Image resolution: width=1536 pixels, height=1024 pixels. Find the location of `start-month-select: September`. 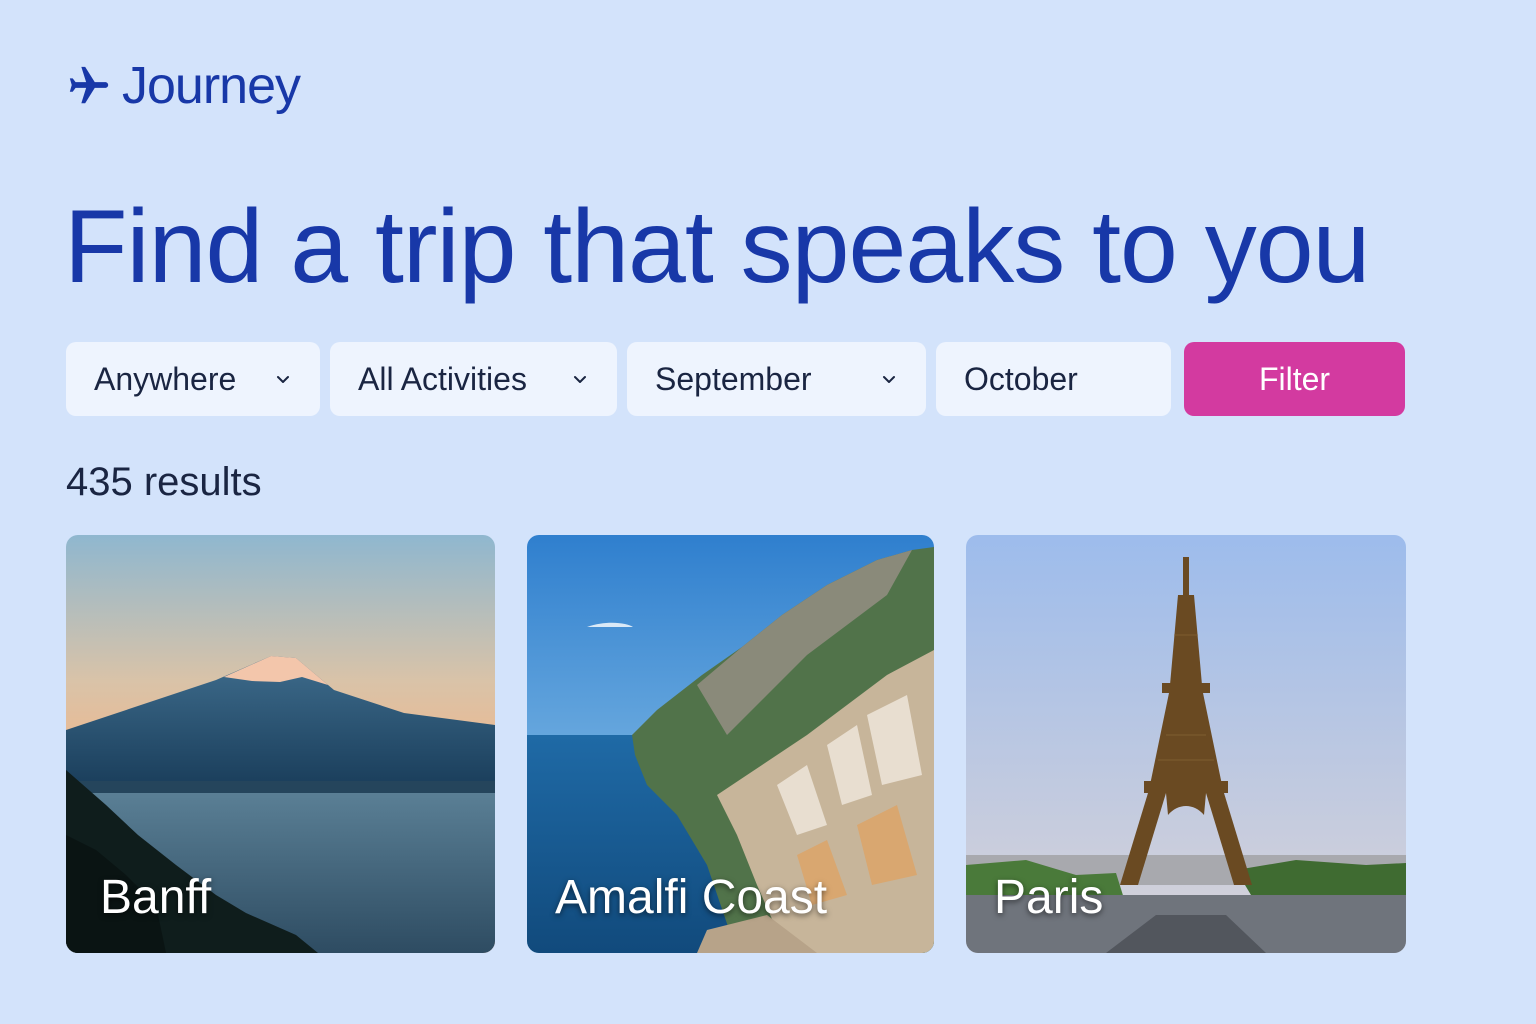

start-month-select: September is located at coordinates (776, 379).